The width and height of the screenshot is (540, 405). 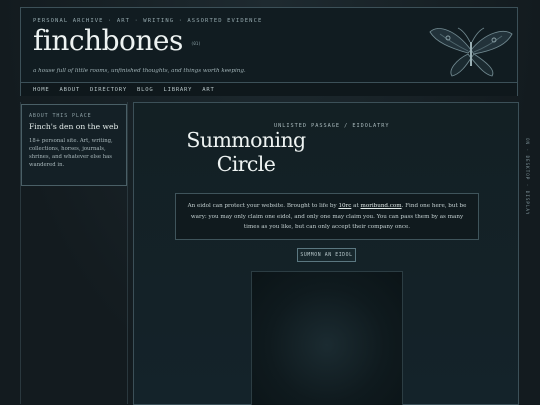 I want to click on summon-button: SUMMON AN EIDOL, so click(x=326, y=255).